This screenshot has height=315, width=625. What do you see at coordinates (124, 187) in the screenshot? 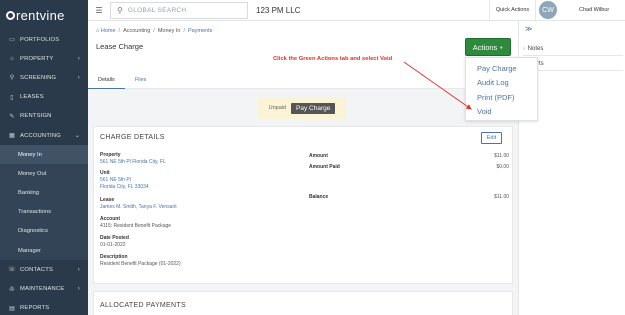
I see `unit-city-link: Florida City, FL 33034` at bounding box center [124, 187].